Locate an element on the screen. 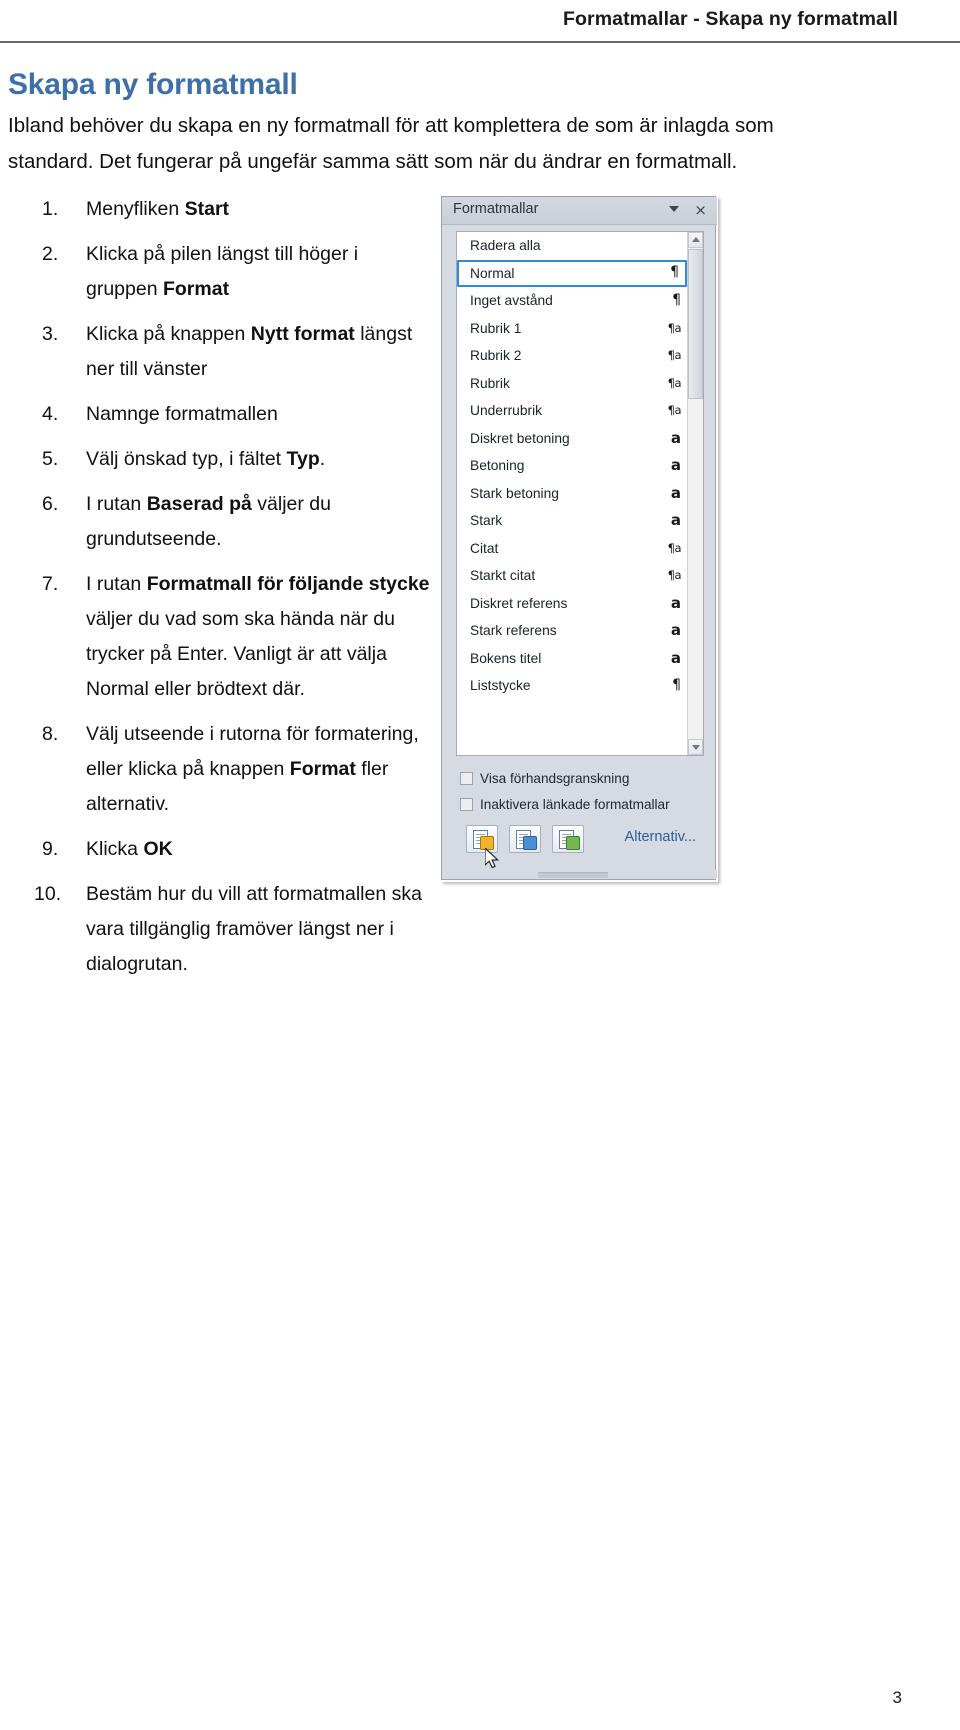 This screenshot has width=960, height=1730. list-item: Rubrik 1 ¶a is located at coordinates (572, 329).